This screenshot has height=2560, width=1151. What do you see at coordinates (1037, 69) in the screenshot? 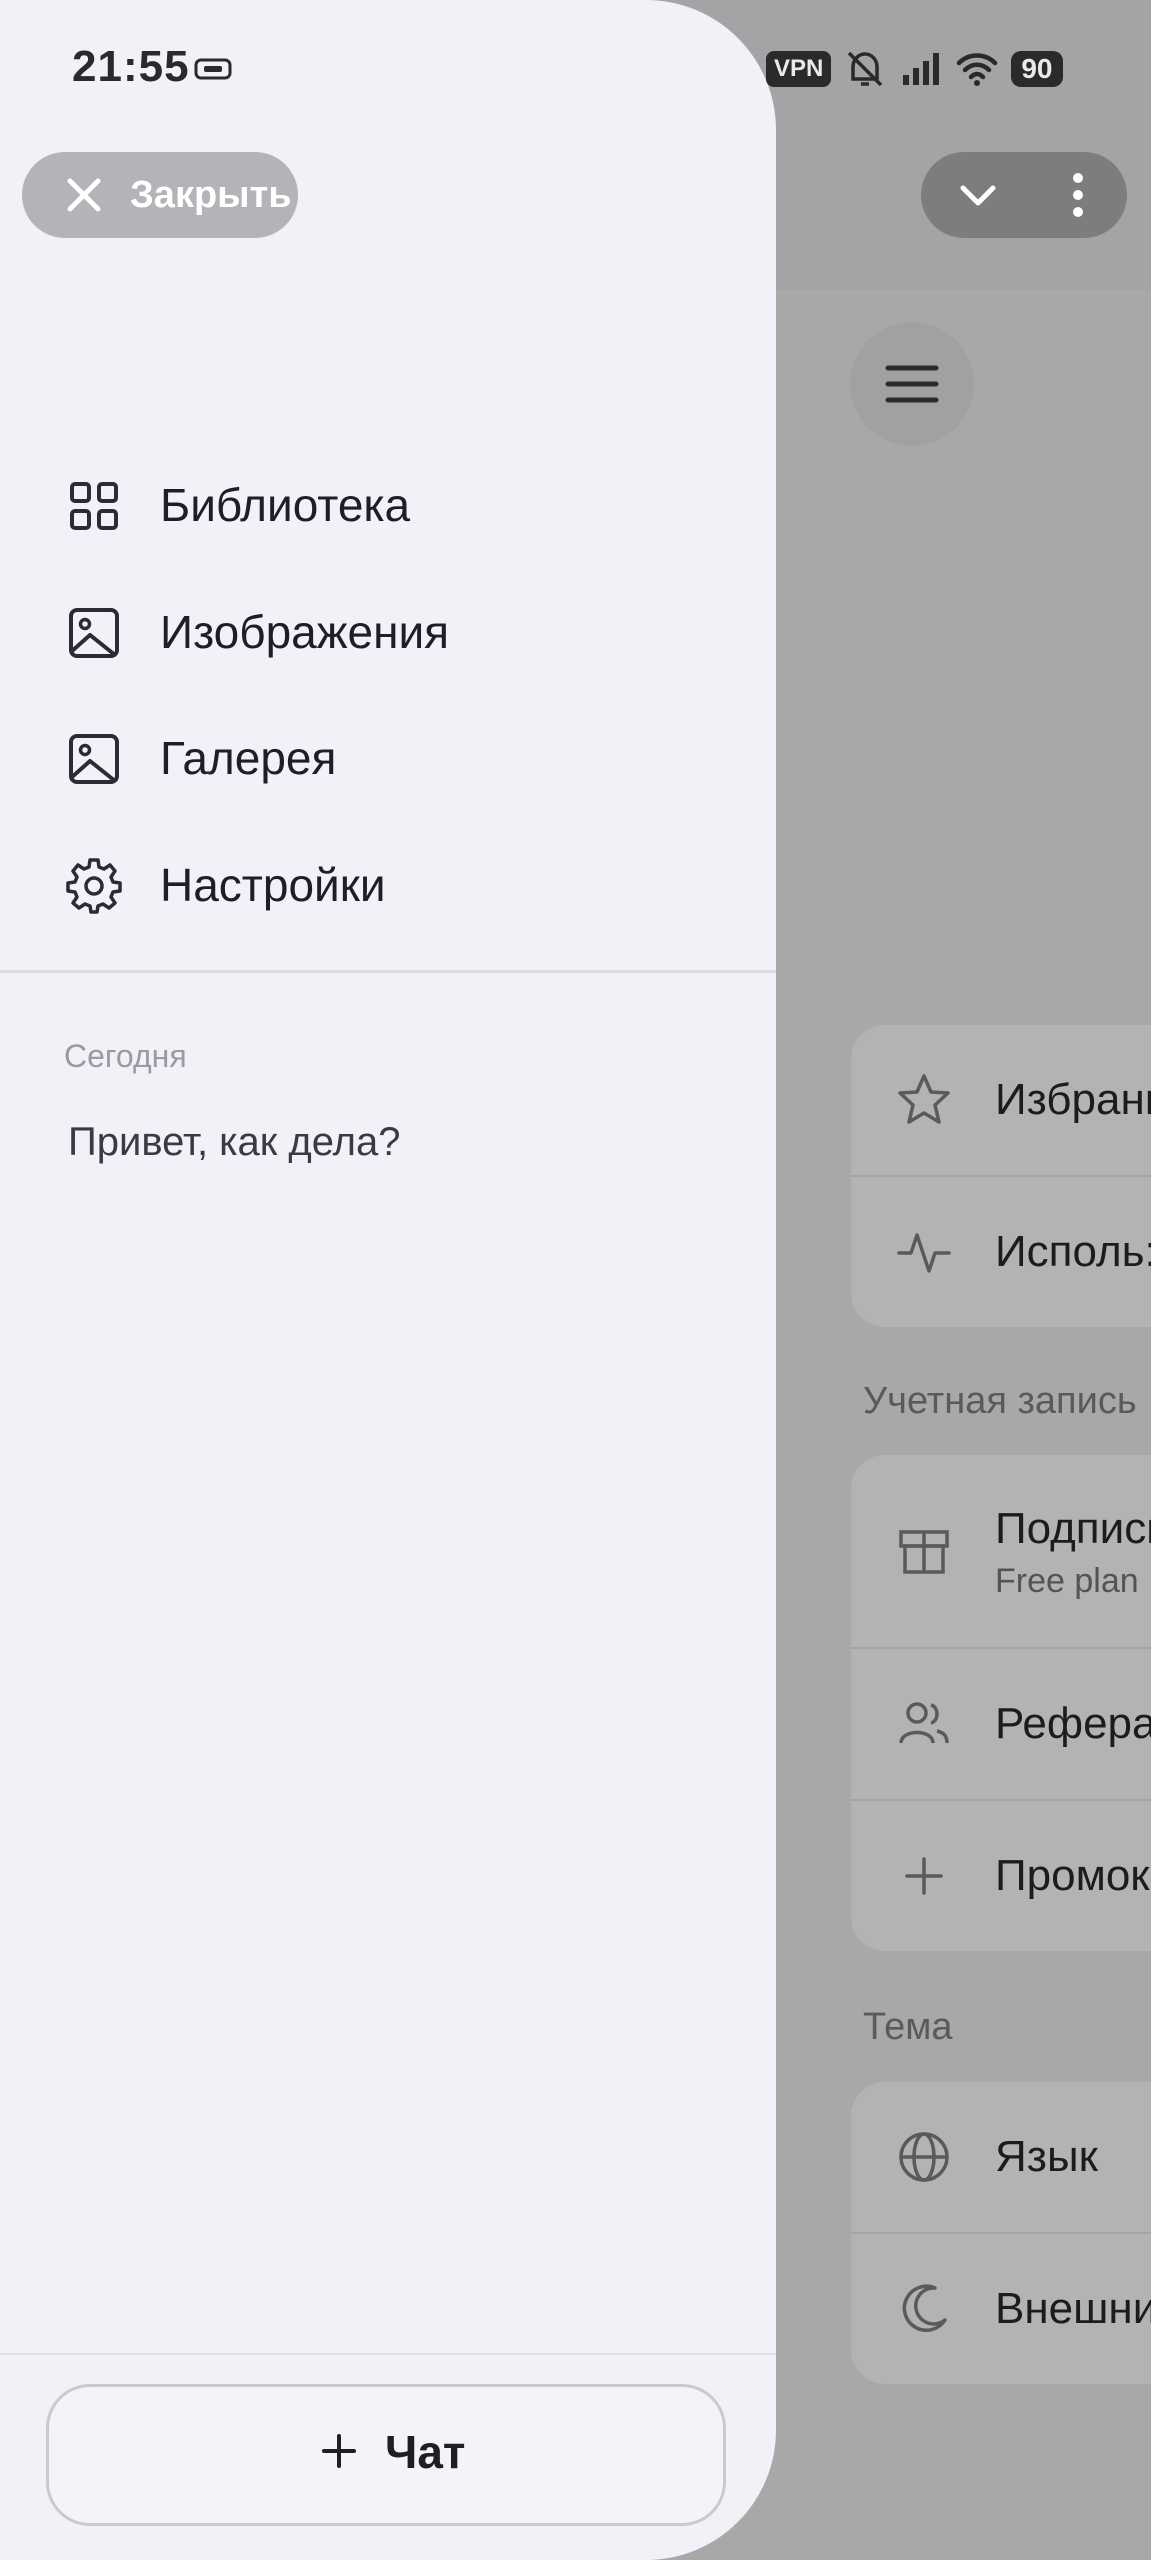
I see `battery-indicator: 90` at bounding box center [1037, 69].